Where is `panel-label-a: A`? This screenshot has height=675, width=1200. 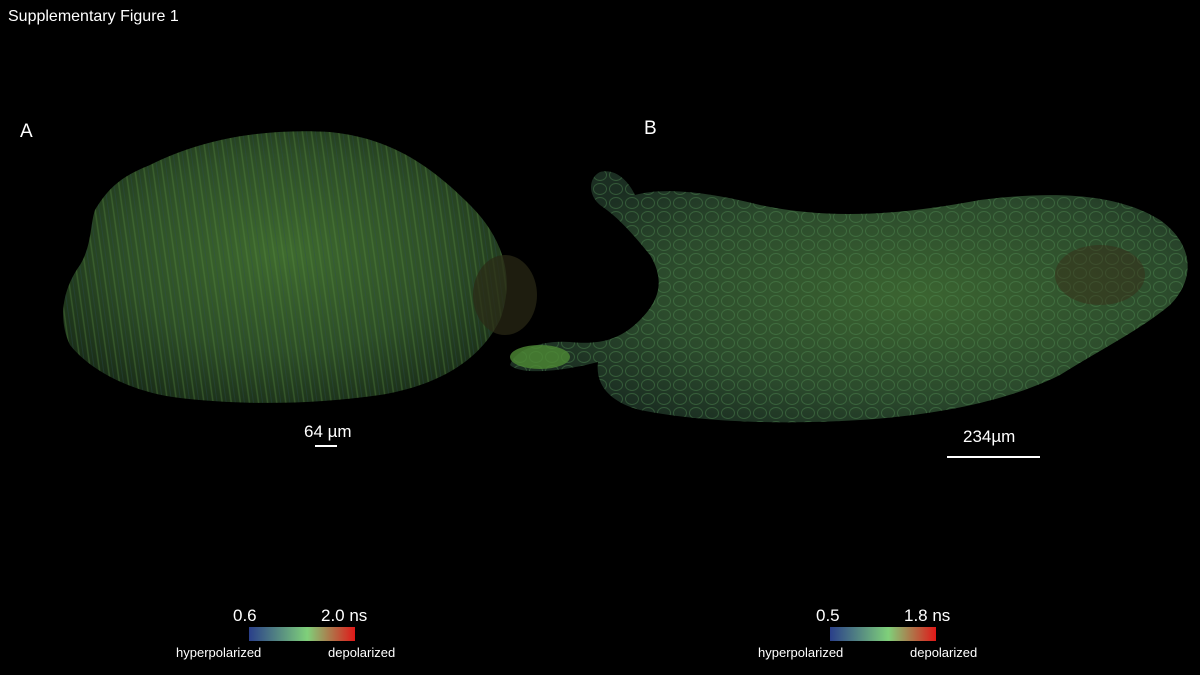
panel-label-a: A is located at coordinates (26, 131).